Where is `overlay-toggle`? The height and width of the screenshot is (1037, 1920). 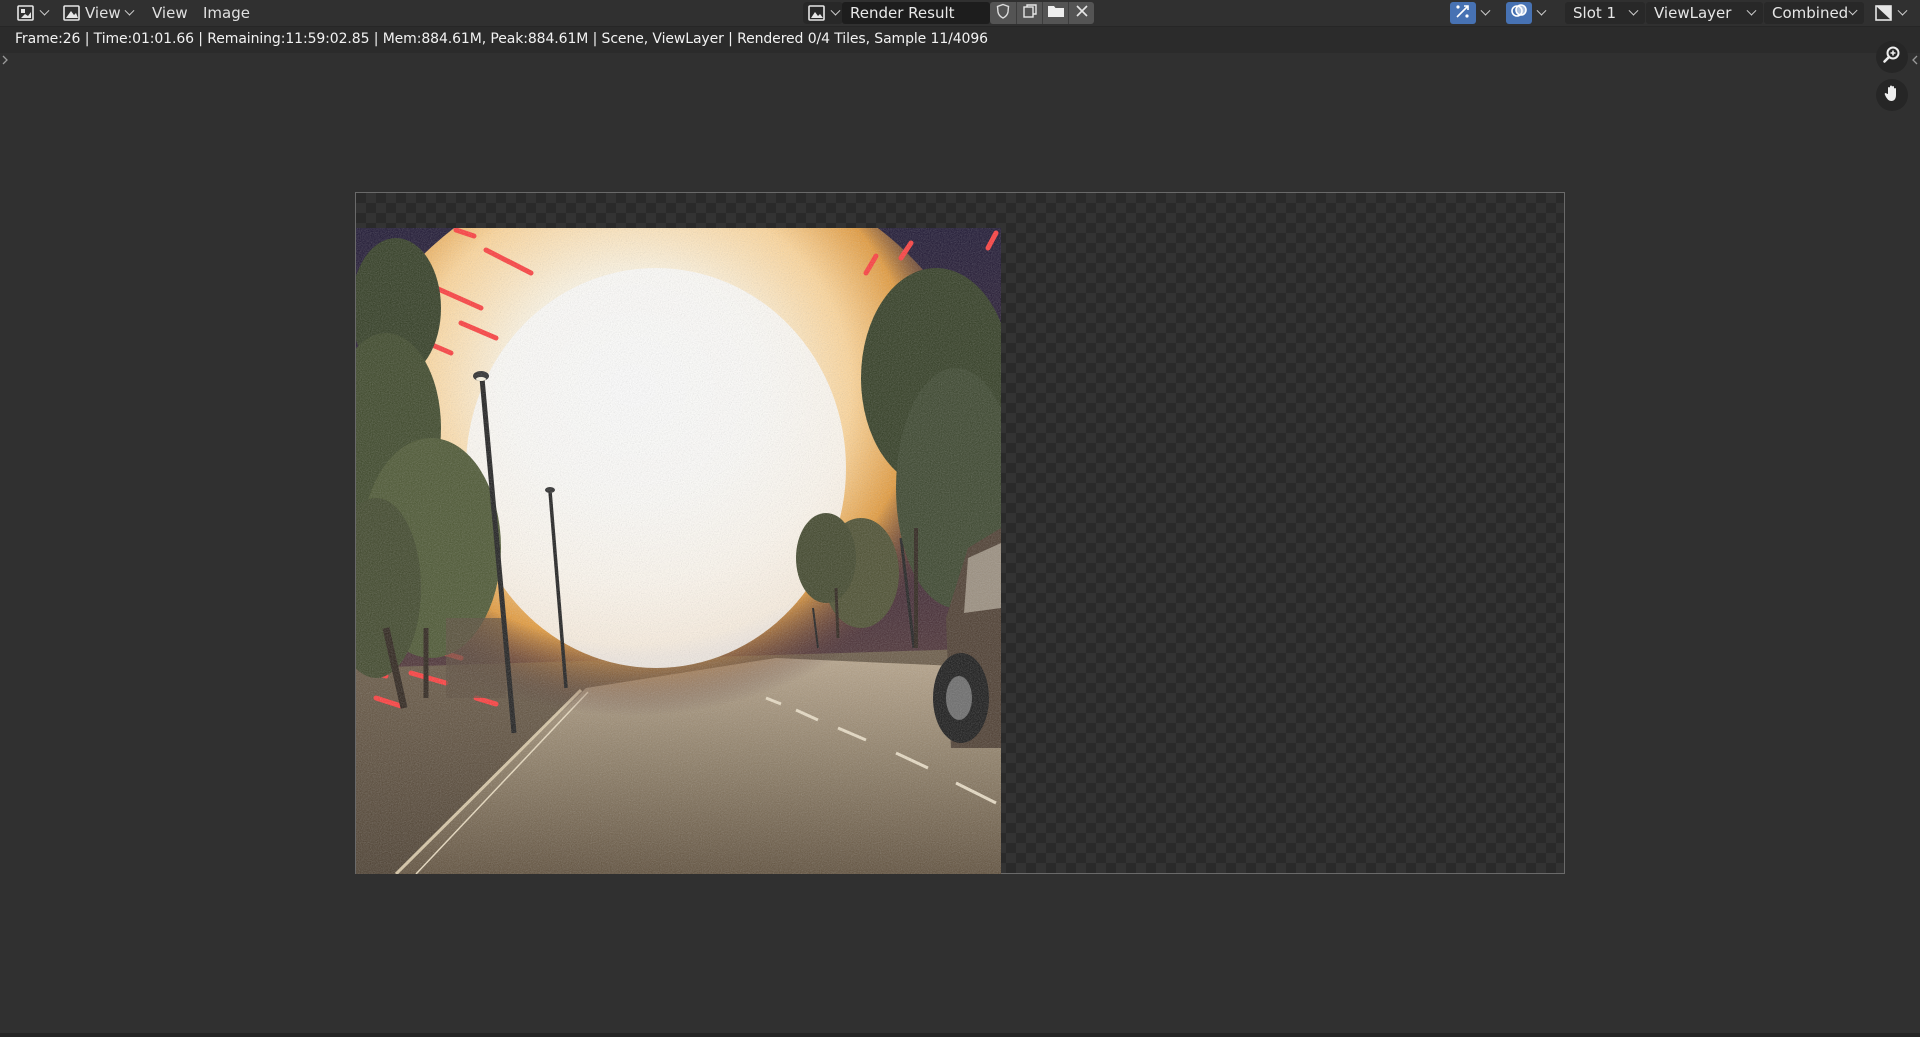 overlay-toggle is located at coordinates (1519, 13).